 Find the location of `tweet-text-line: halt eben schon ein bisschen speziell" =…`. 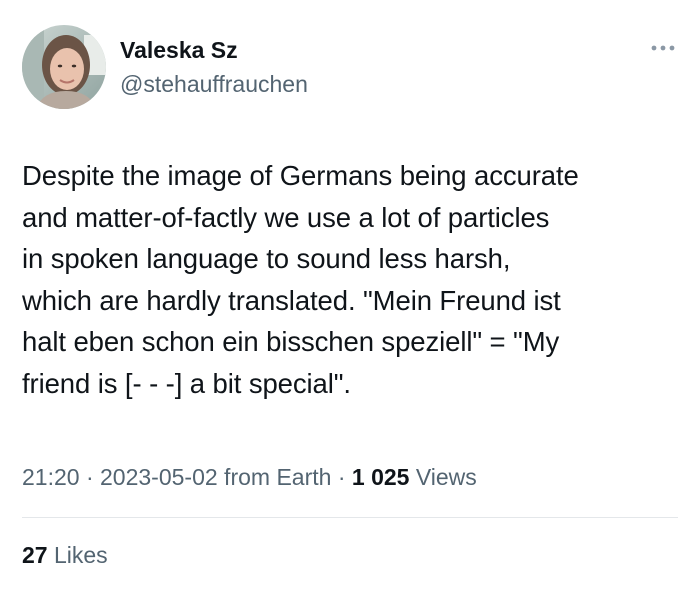

tweet-text-line: halt eben schon ein bisschen speziell" =… is located at coordinates (291, 341).